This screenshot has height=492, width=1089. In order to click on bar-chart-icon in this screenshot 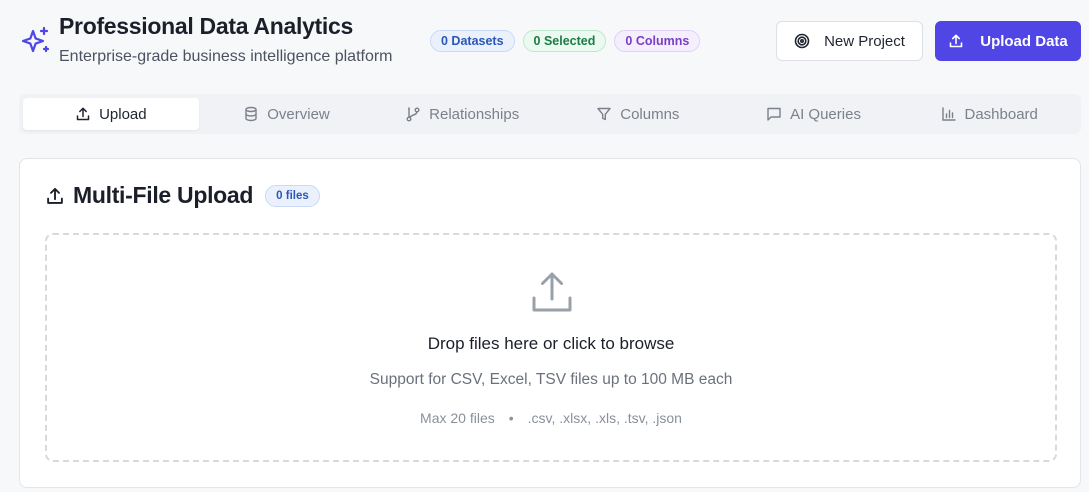, I will do `click(948, 114)`.